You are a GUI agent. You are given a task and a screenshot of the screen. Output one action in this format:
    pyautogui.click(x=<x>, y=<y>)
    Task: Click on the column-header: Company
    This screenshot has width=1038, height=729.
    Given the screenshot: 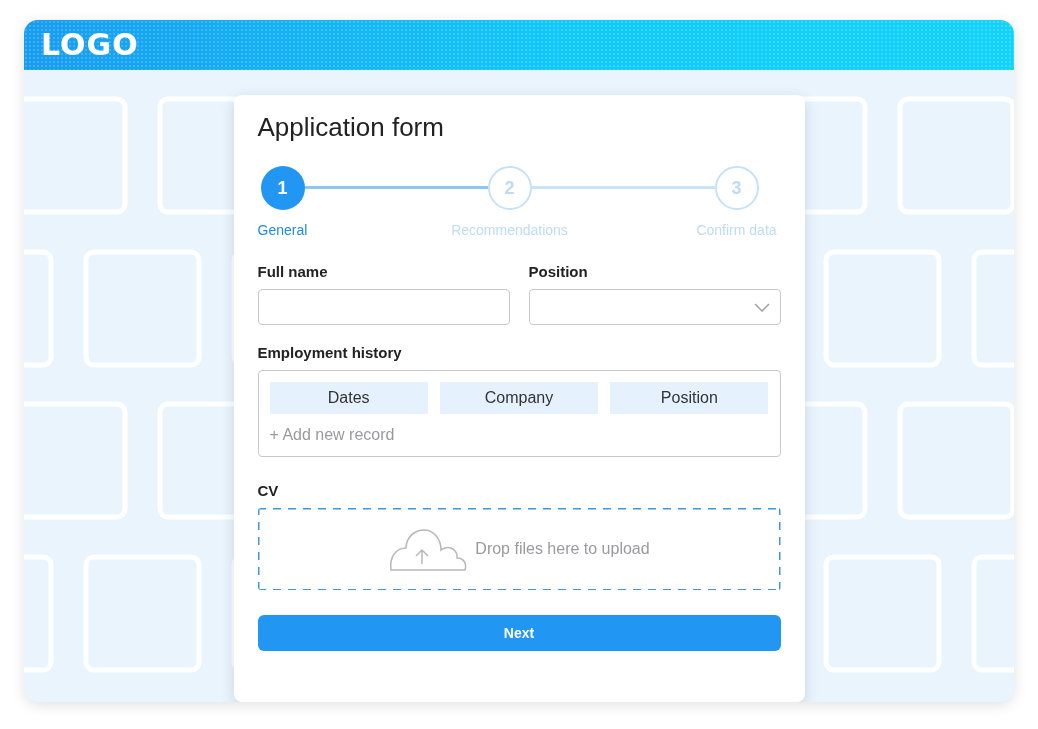 What is the action you would take?
    pyautogui.click(x=519, y=398)
    